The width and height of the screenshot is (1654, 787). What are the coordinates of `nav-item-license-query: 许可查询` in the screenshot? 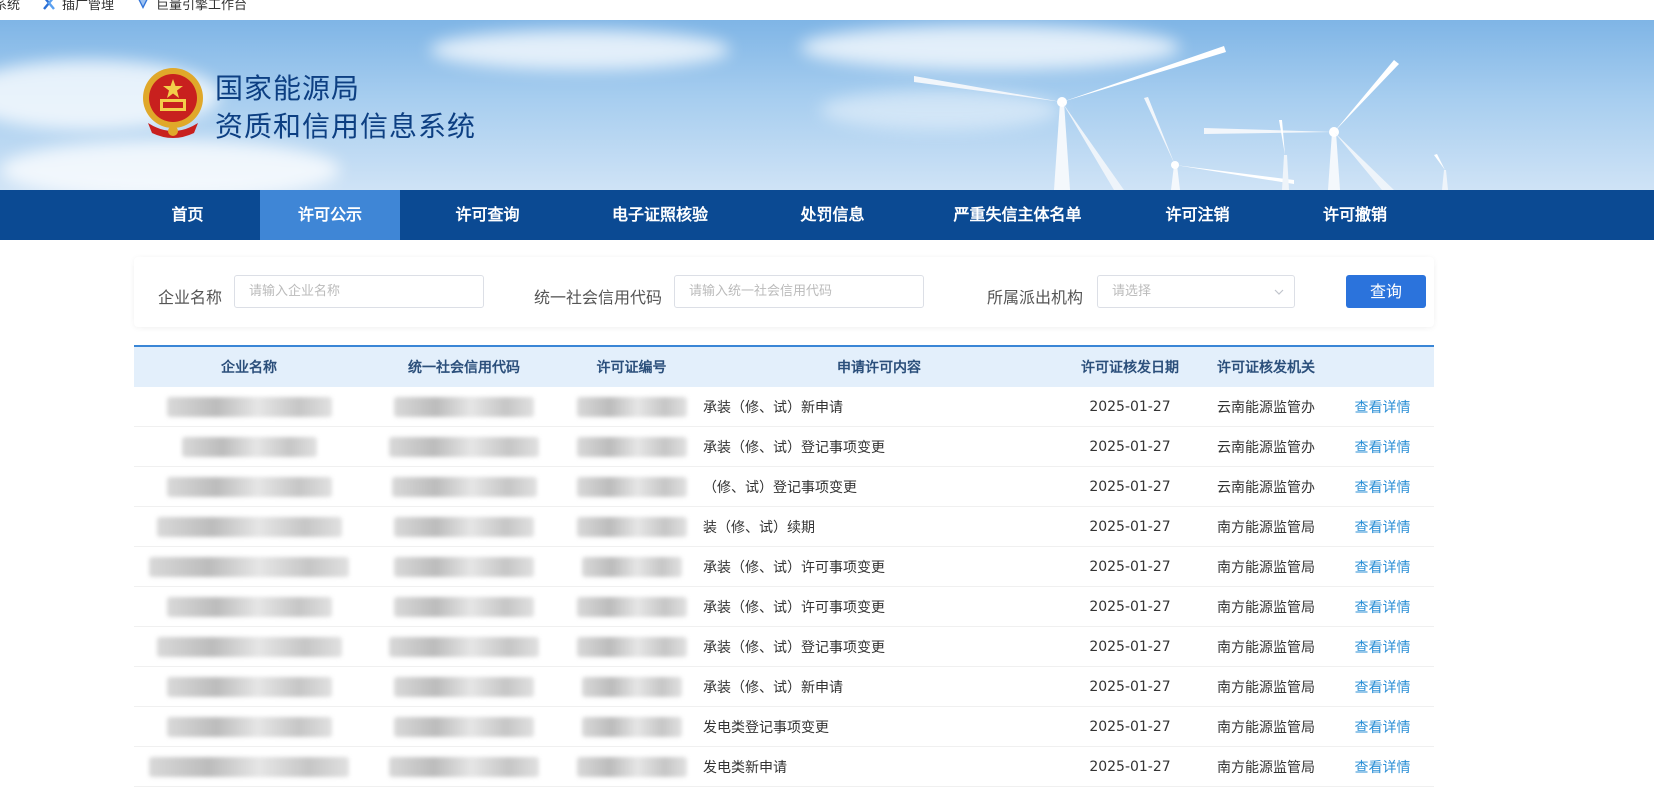 It's located at (487, 215).